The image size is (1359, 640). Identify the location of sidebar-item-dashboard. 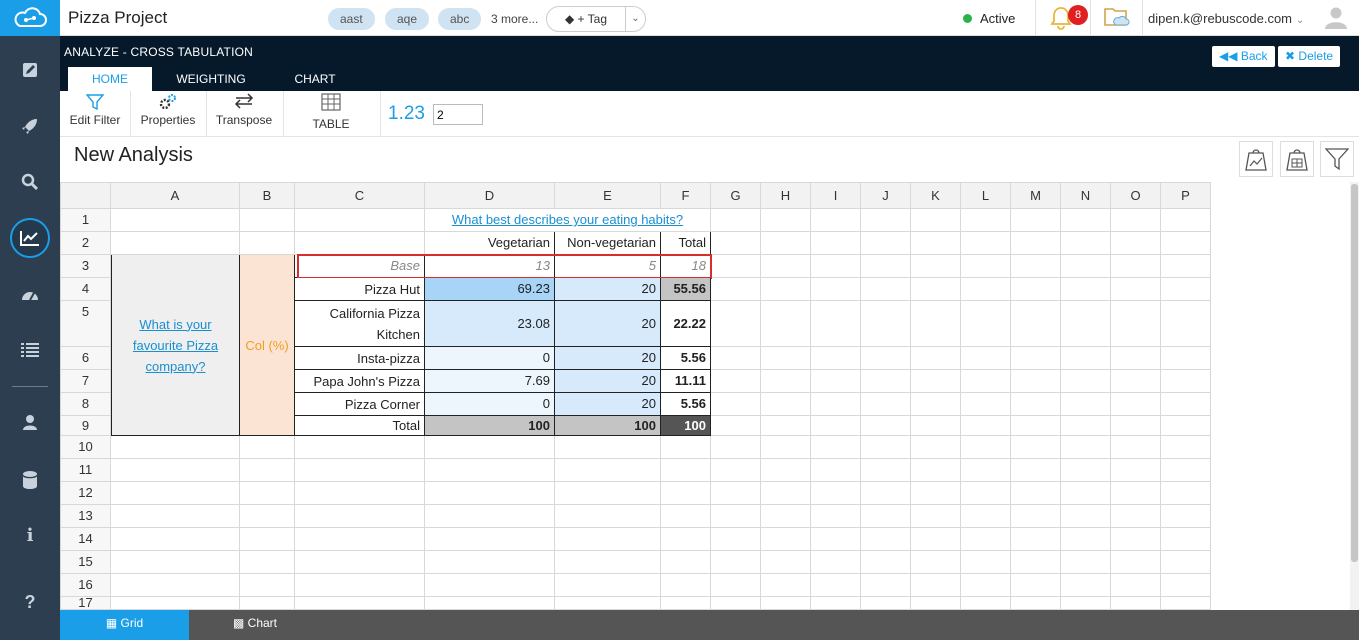
(30, 295).